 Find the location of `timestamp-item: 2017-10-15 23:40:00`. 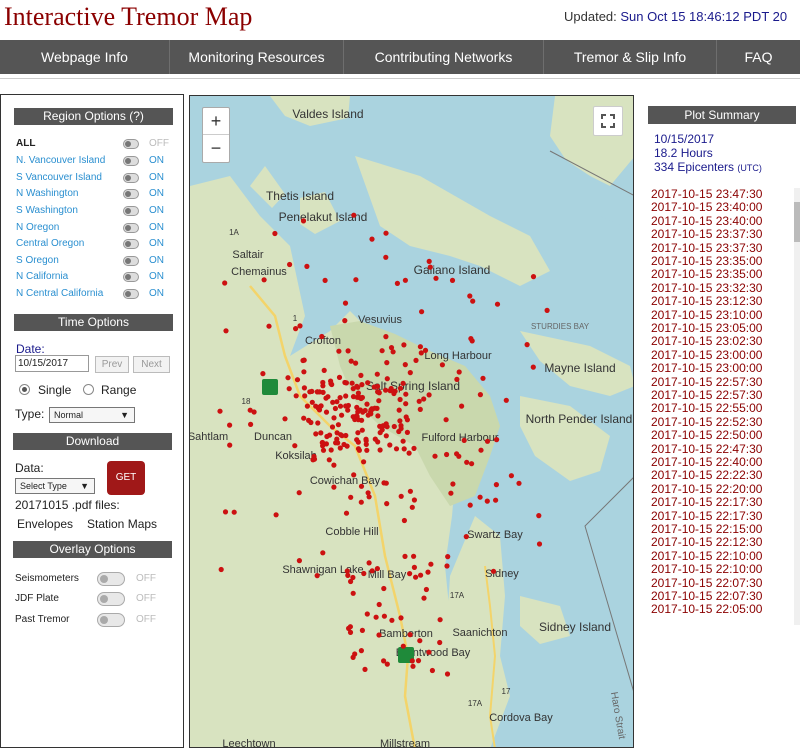

timestamp-item: 2017-10-15 23:40:00 is located at coordinates (706, 207).